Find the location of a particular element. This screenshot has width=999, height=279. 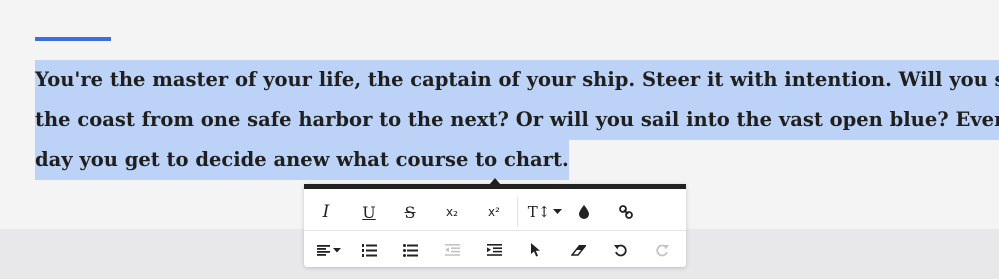

text-size-dropdown: T↕ is located at coordinates (545, 212).